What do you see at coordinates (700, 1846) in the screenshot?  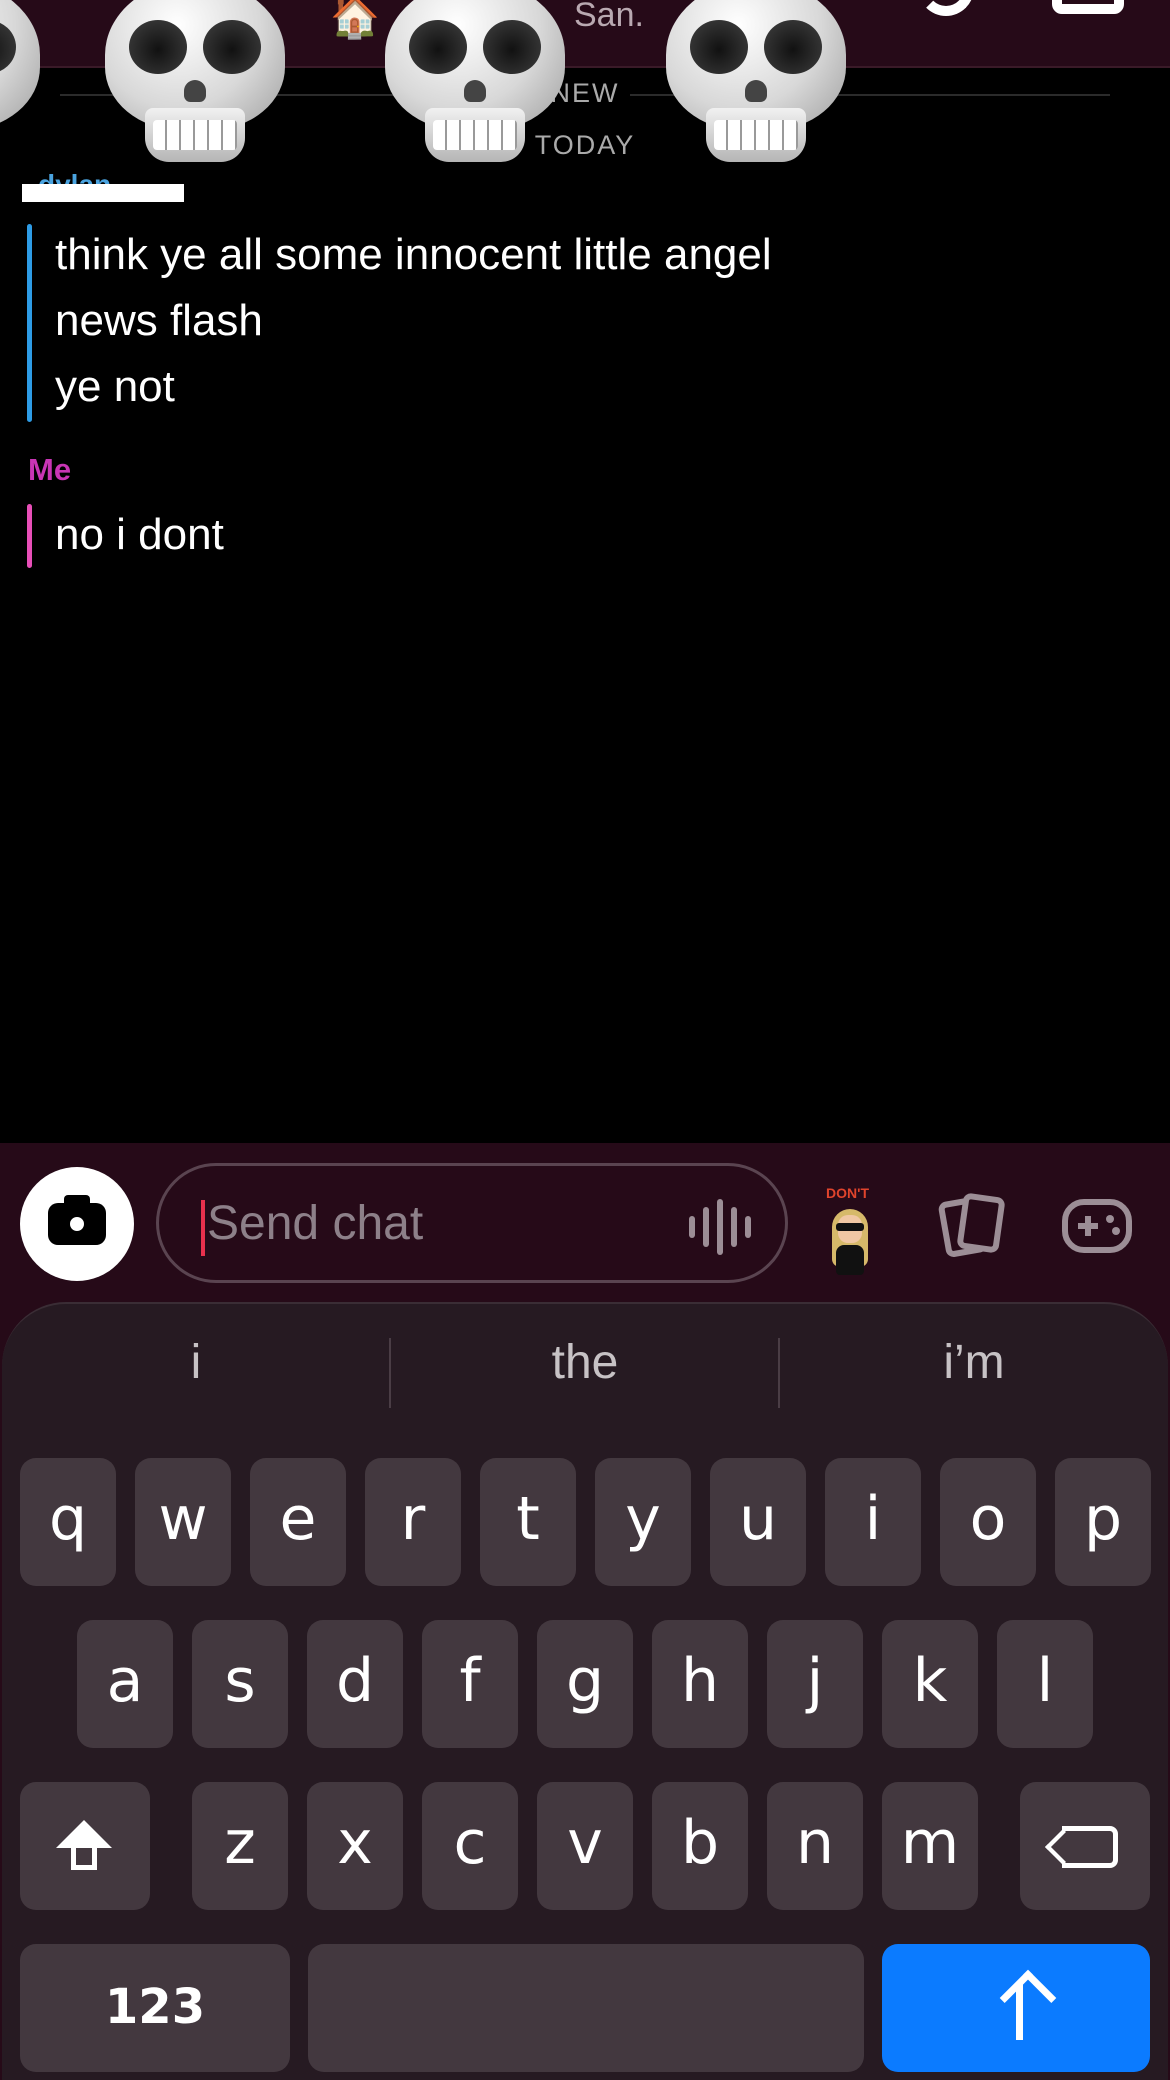 I see `key-b: b` at bounding box center [700, 1846].